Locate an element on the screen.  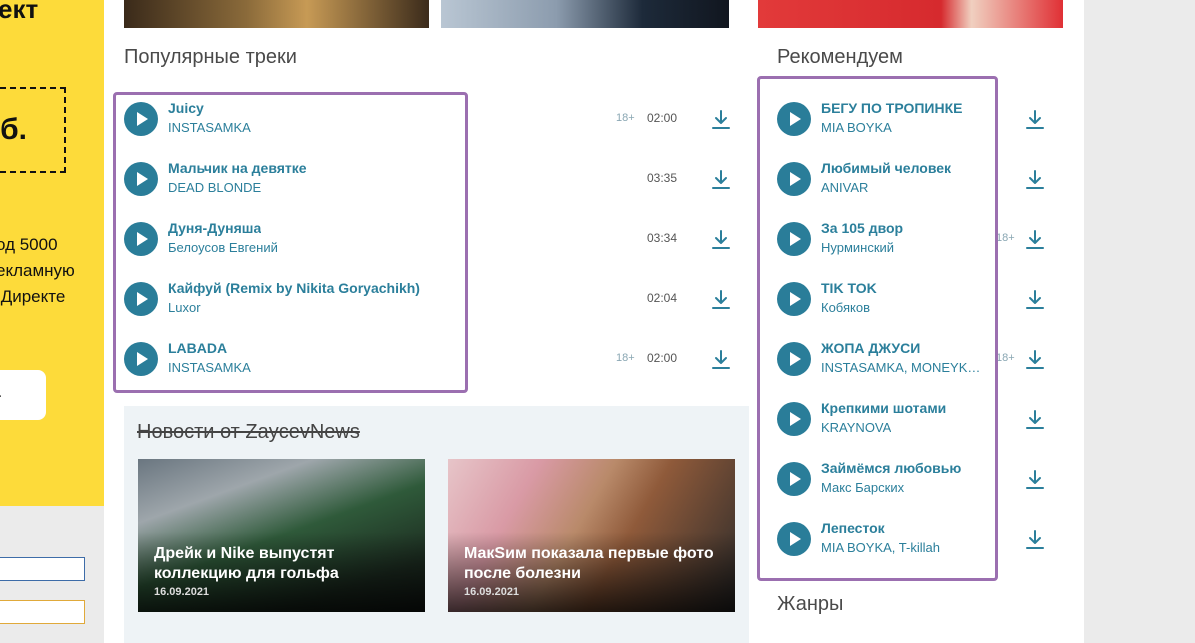
track-title: За 105 двор is located at coordinates (862, 228).